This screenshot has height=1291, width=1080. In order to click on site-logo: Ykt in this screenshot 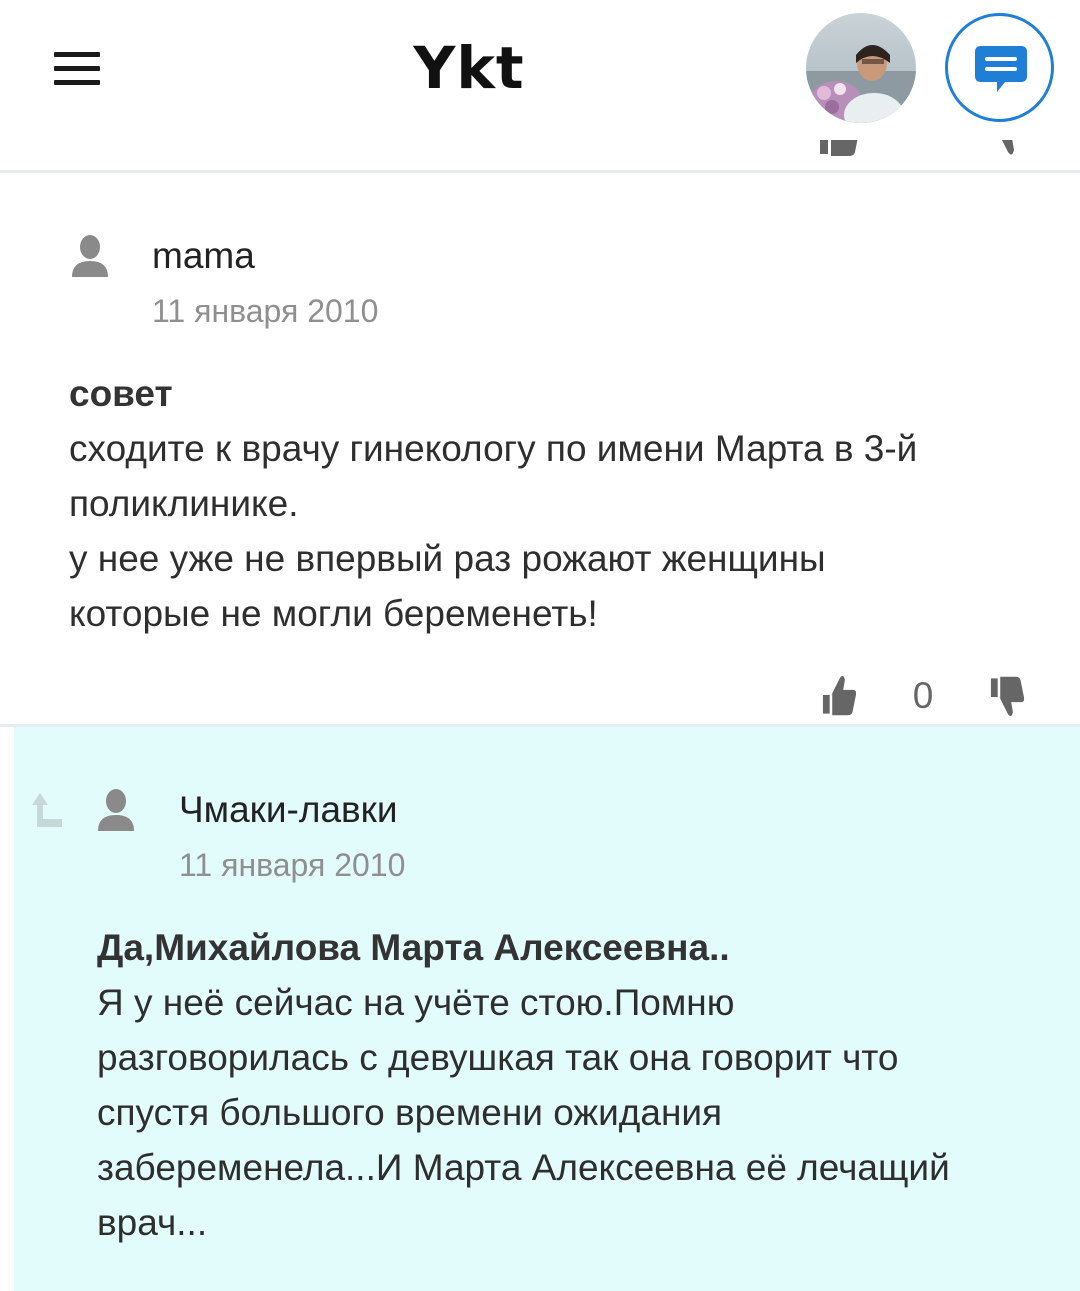, I will do `click(469, 68)`.